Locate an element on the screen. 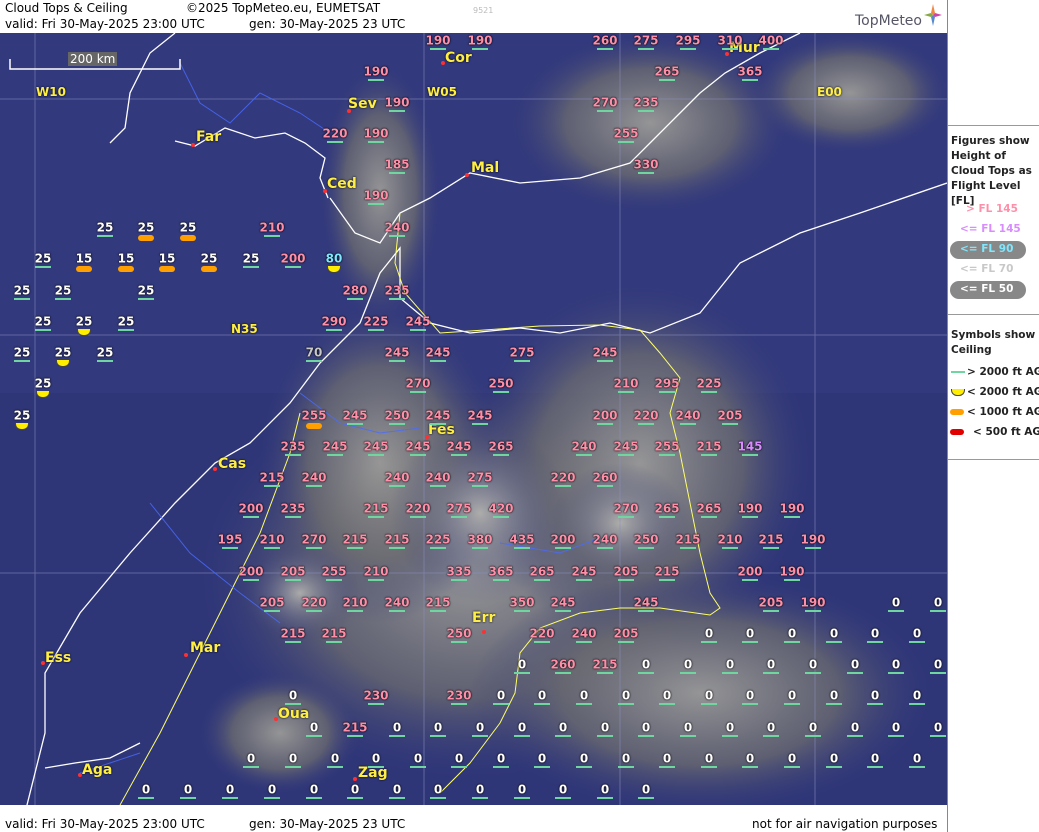 Image resolution: width=1039 pixels, height=832 pixels. cloud-top-value: 235 is located at coordinates (293, 446).